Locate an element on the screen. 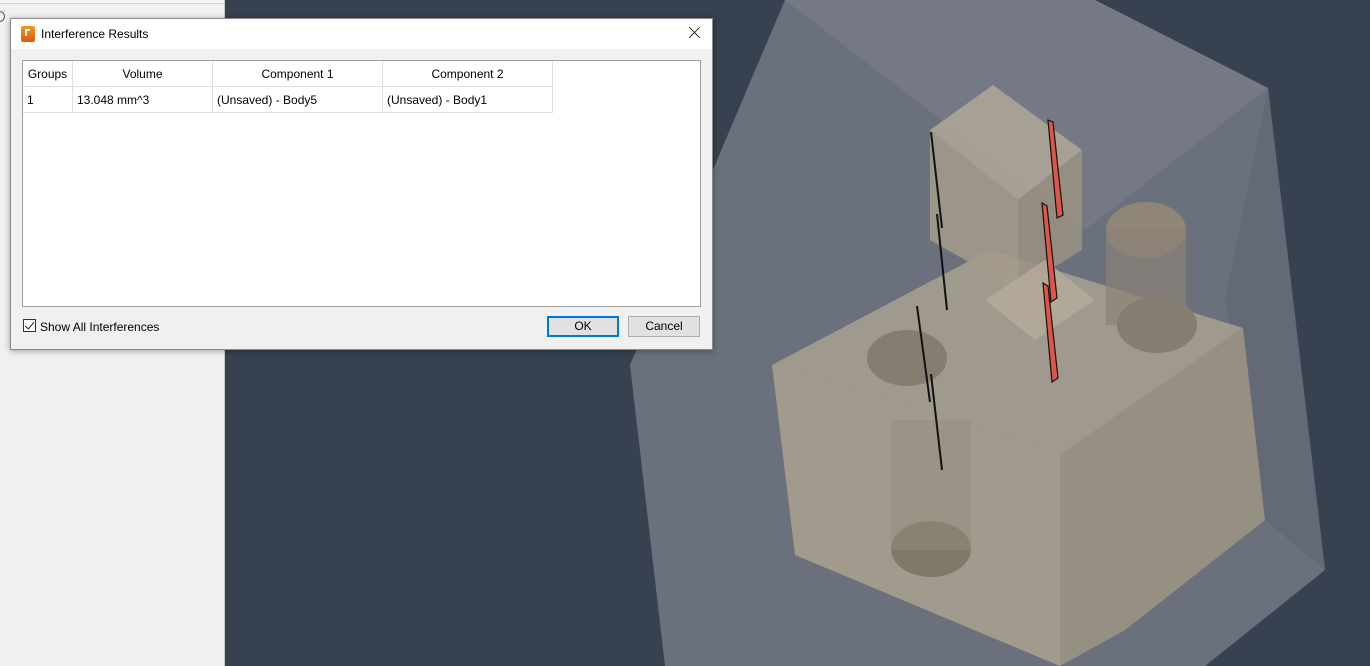 This screenshot has width=1370, height=666. cell-group: 1 is located at coordinates (48, 99).